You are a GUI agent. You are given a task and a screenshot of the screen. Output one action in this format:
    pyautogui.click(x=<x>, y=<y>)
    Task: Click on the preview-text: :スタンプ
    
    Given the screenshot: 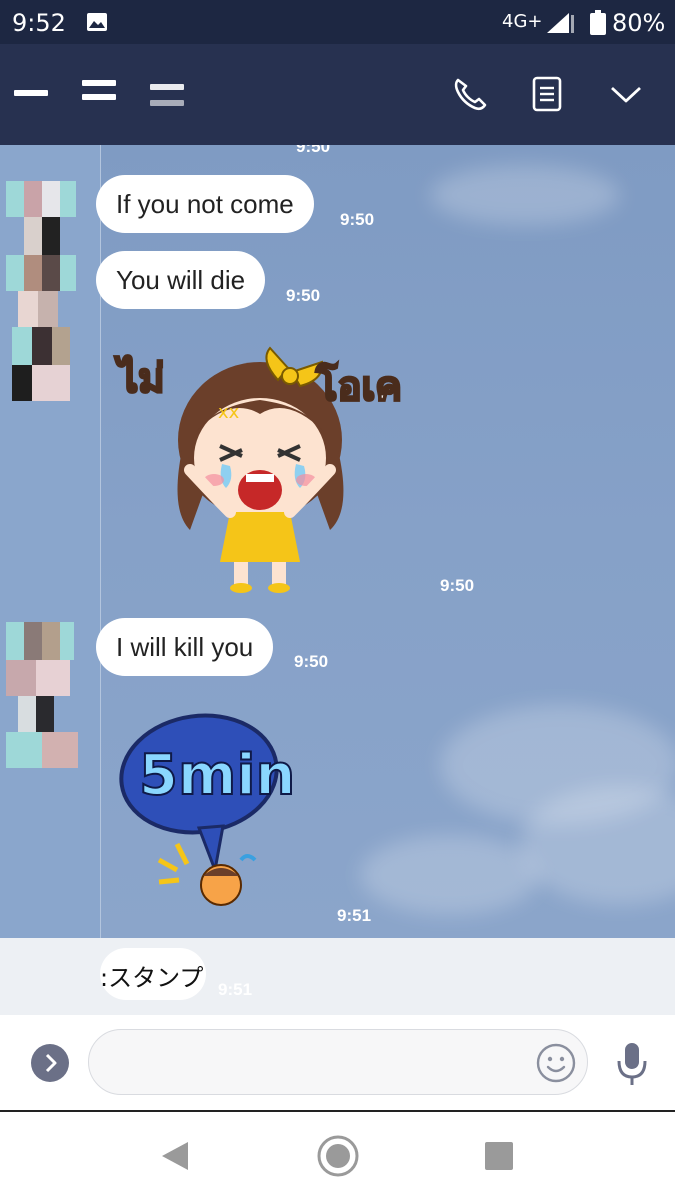 What is the action you would take?
    pyautogui.click(x=152, y=978)
    